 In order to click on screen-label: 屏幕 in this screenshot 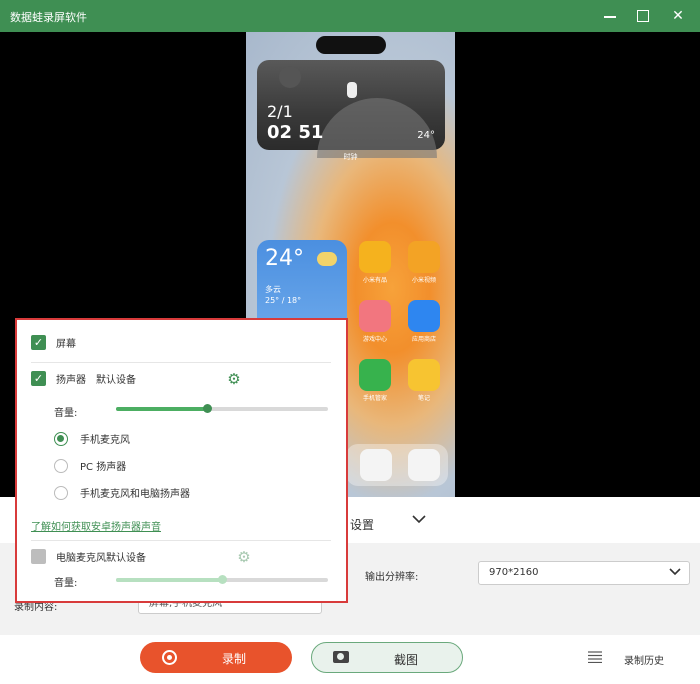, I will do `click(66, 344)`.